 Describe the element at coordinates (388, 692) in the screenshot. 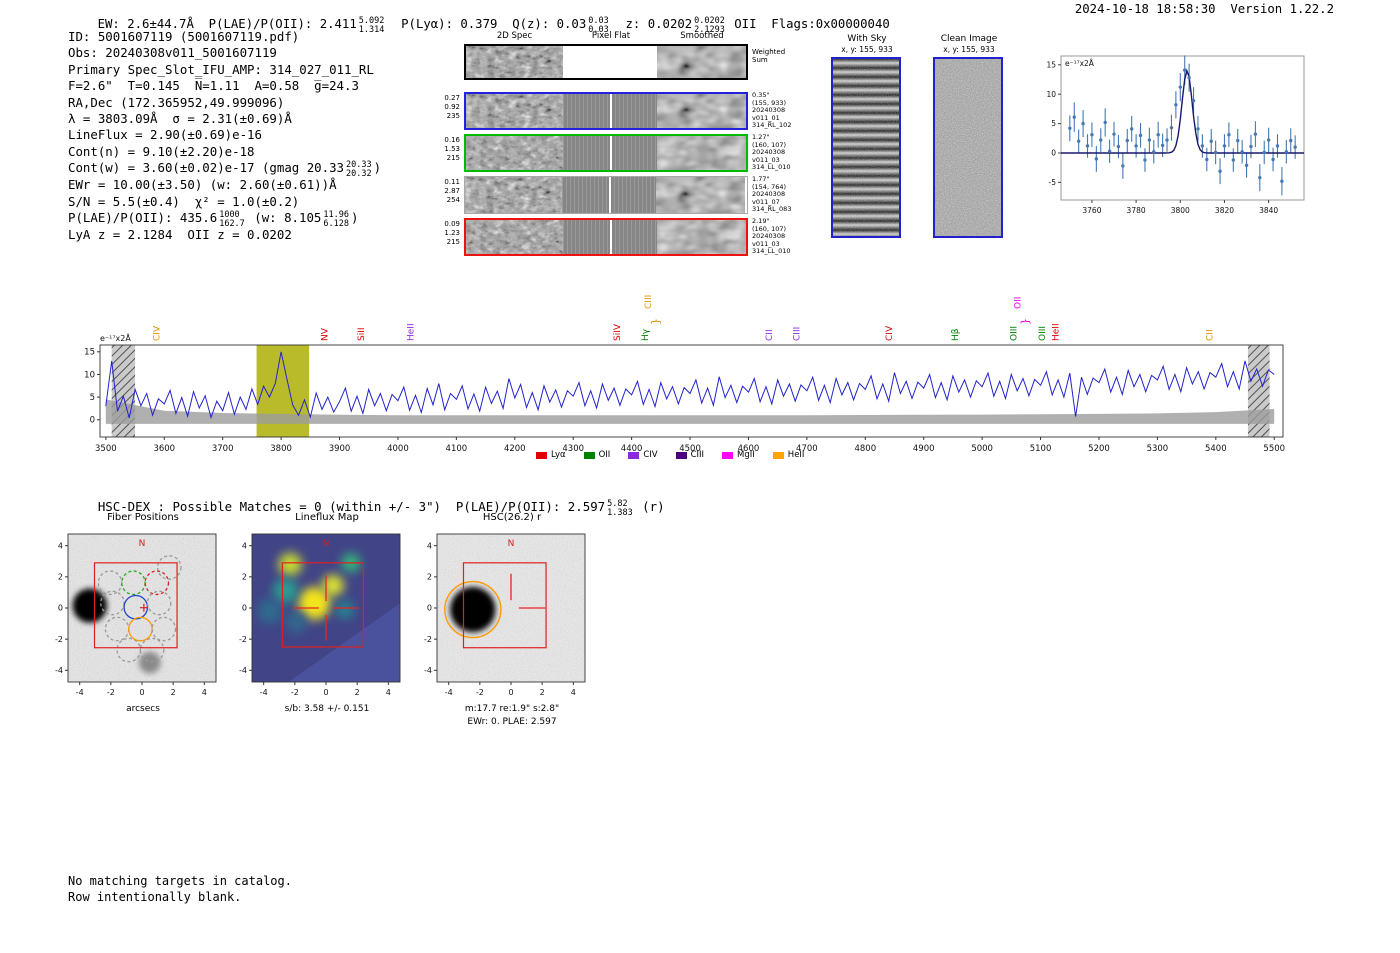

I see `x-tick-label: 4` at that location.